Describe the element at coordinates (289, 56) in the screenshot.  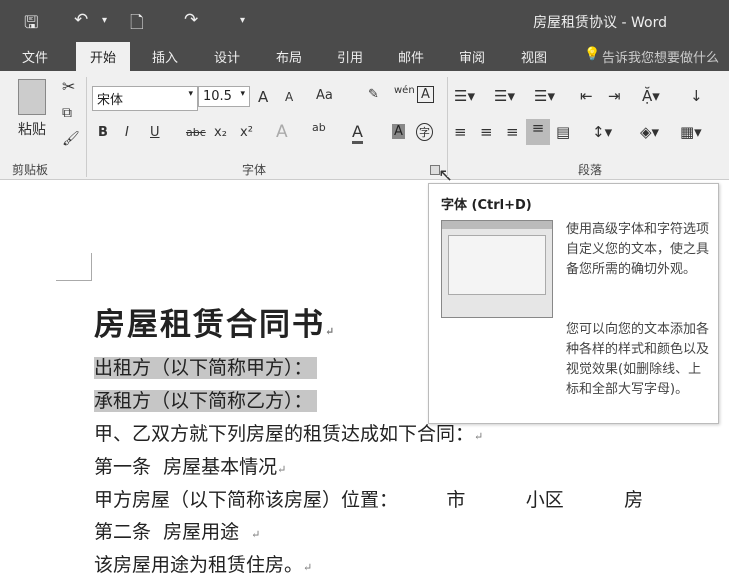
I see `tab-layout: 布局` at that location.